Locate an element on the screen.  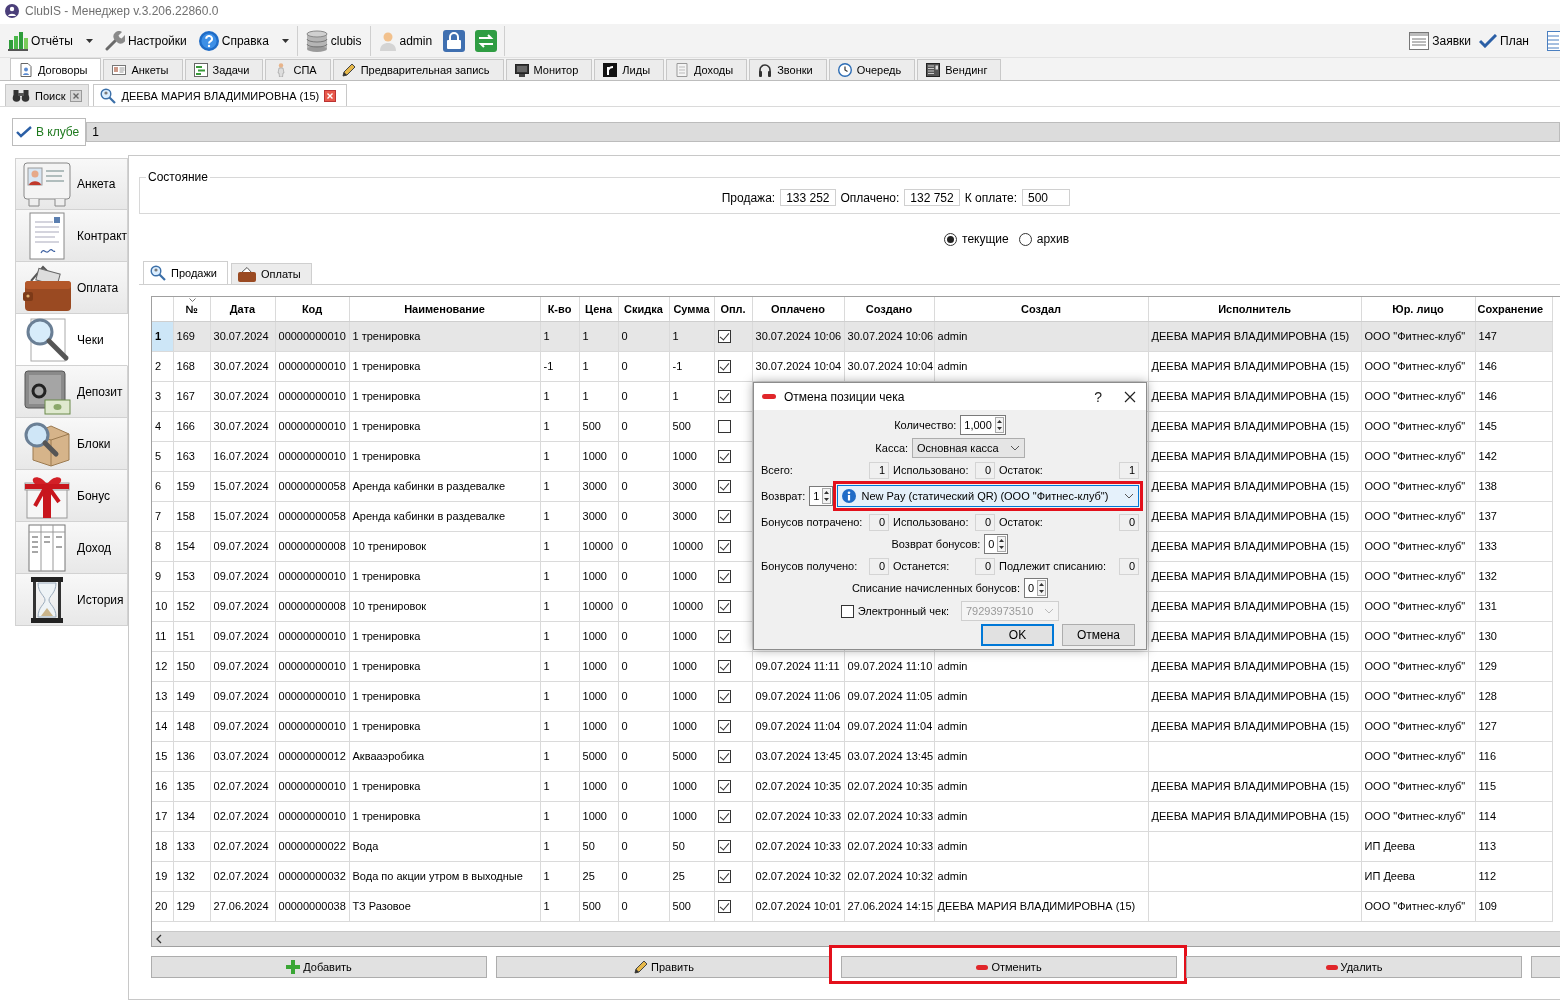
status-tab: В клубе is located at coordinates (49, 132).